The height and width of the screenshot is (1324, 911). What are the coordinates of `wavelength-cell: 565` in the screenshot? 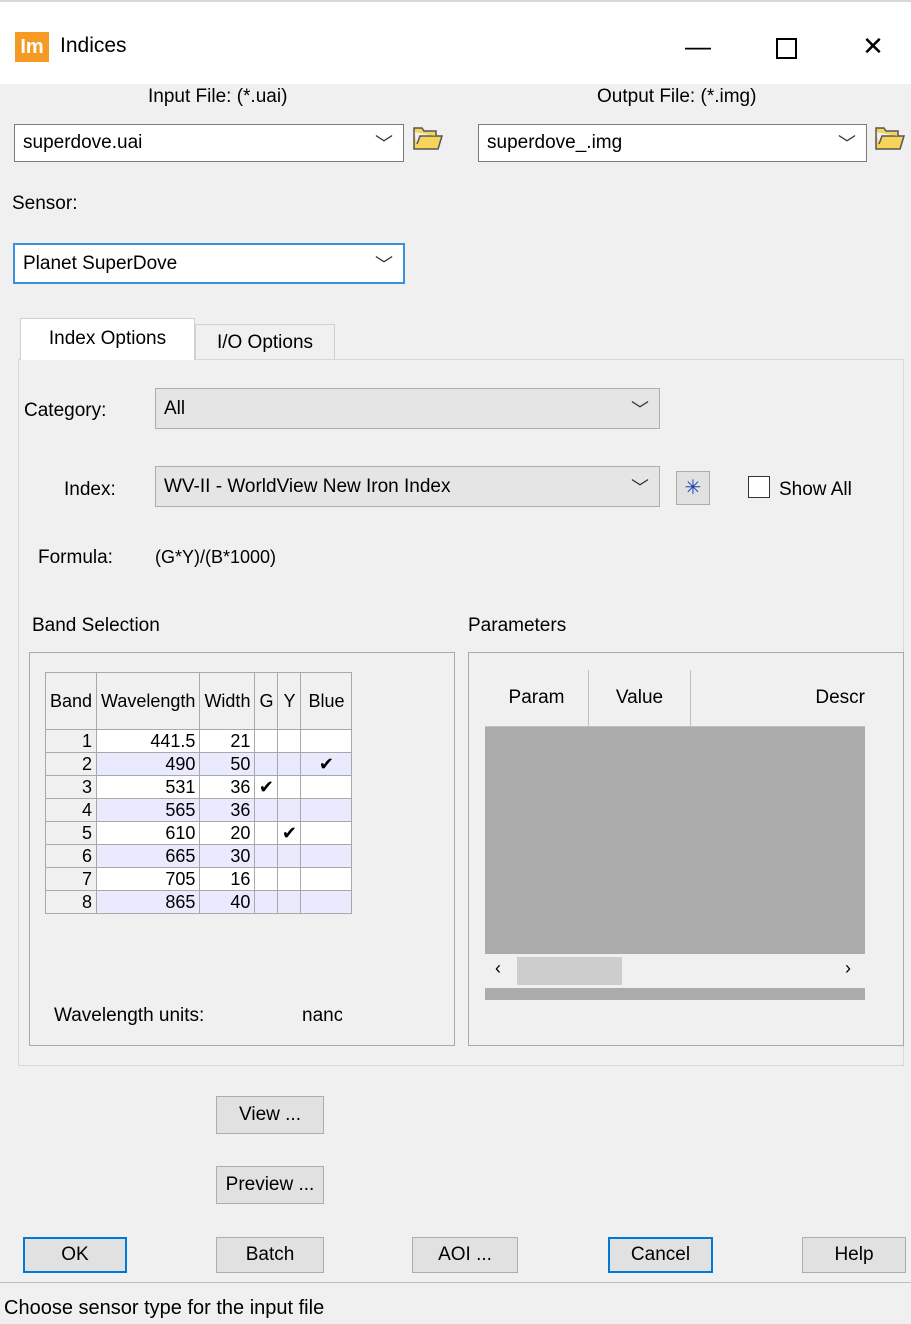 It's located at (148, 810).